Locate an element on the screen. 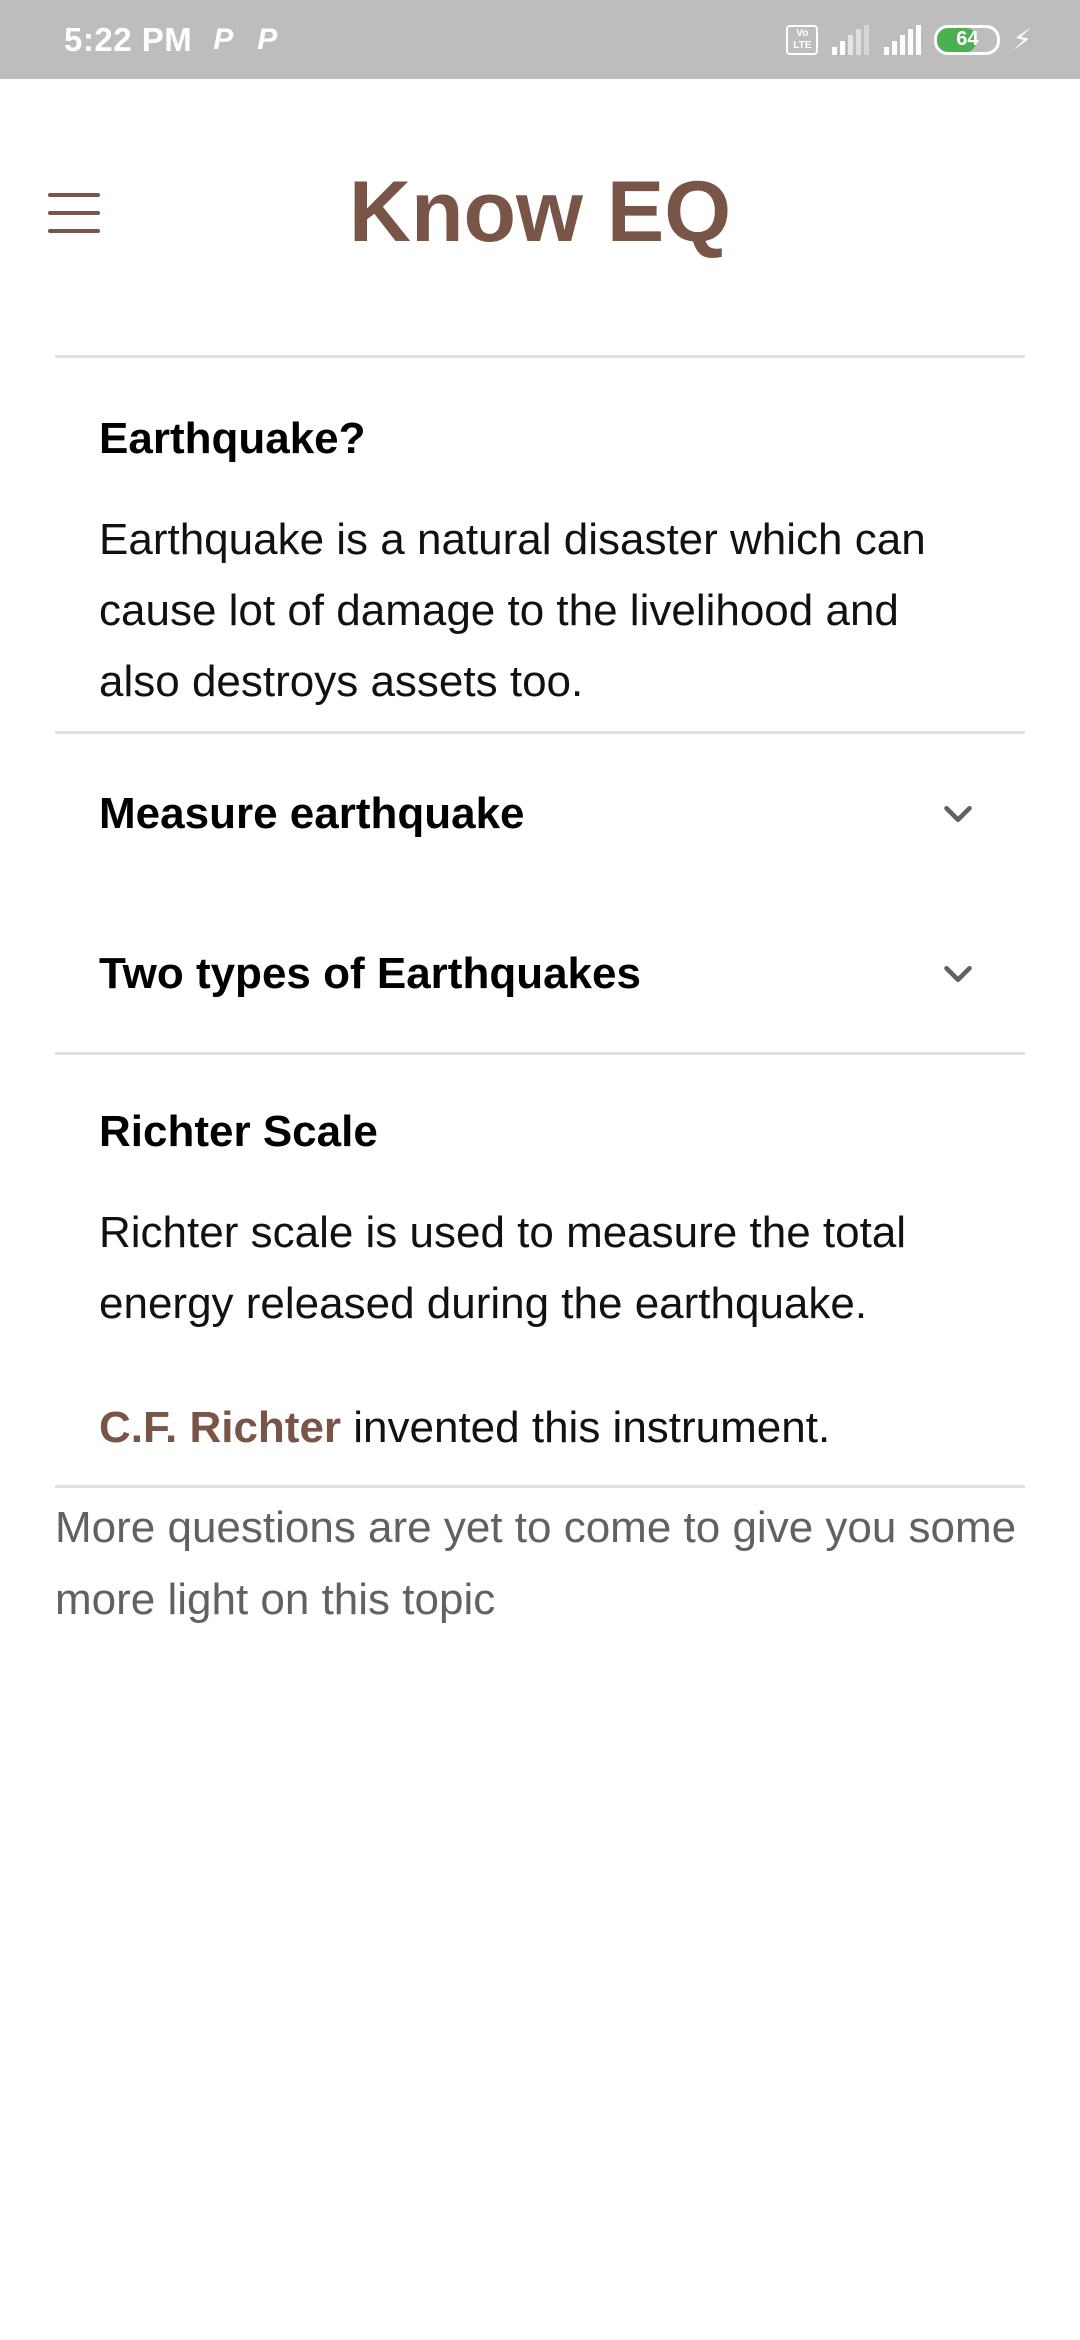 Image resolution: width=1080 pixels, height=2340 pixels. status-right: Vo LTE 64 ⚡ is located at coordinates (909, 39).